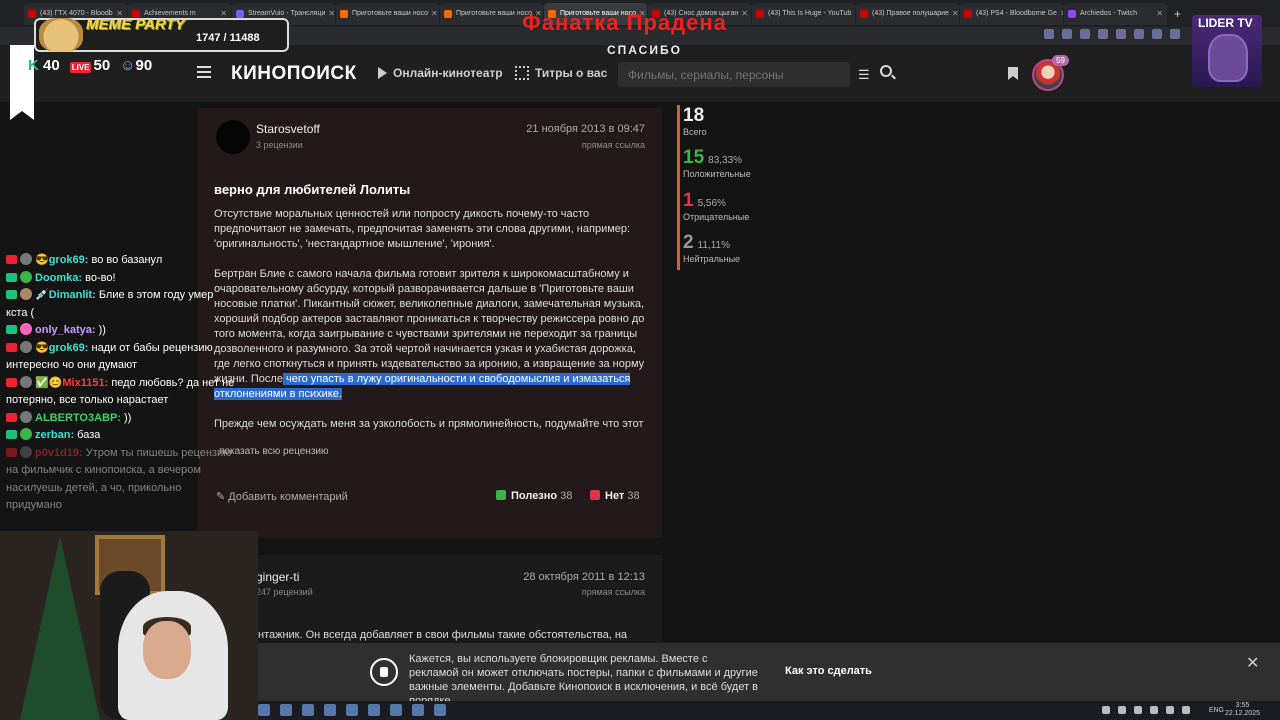 This screenshot has height=720, width=1280. What do you see at coordinates (204, 72) in the screenshot?
I see `menu-icon` at bounding box center [204, 72].